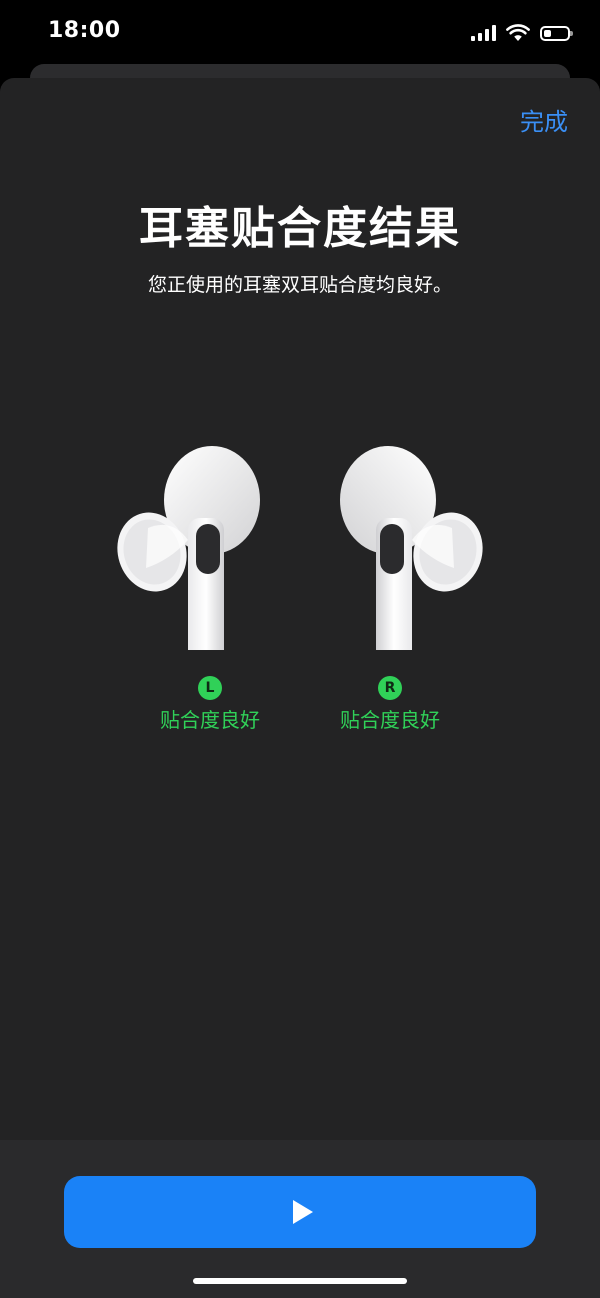  Describe the element at coordinates (299, 285) in the screenshot. I see `page-subtitle: 您正使用的耳塞双耳贴合度均良好。` at that location.